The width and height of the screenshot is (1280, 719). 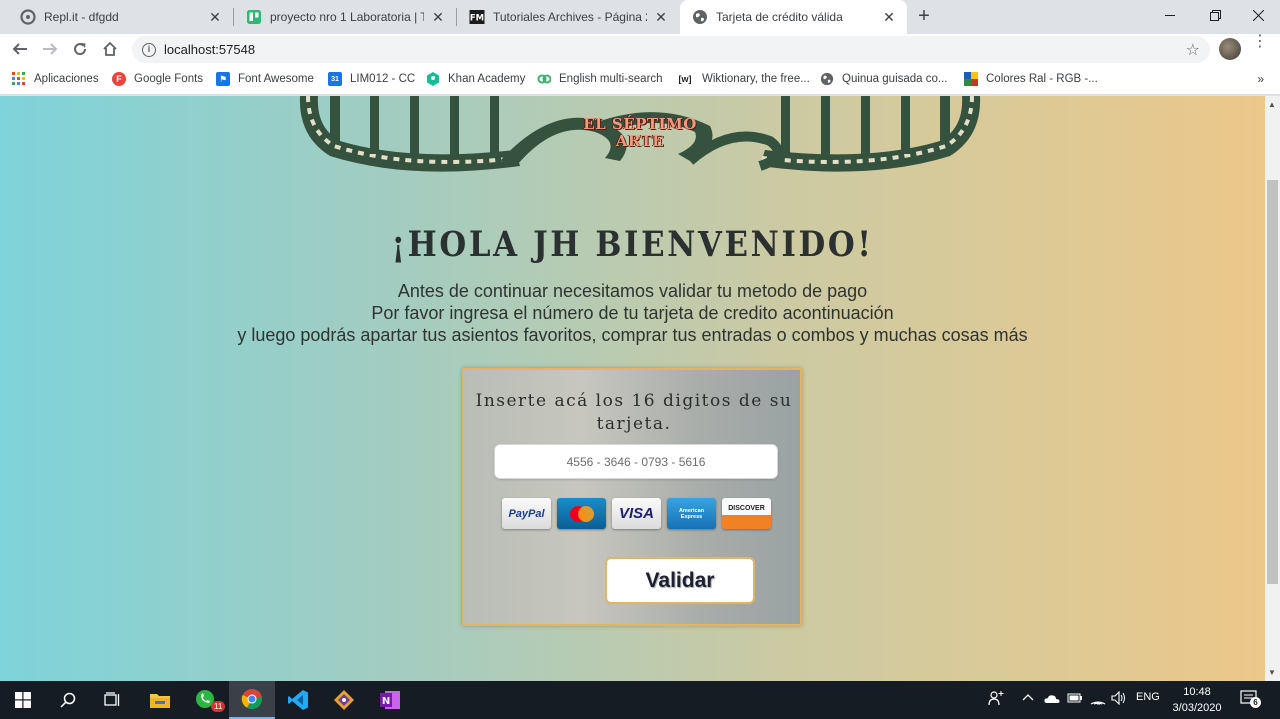 What do you see at coordinates (113, 700) in the screenshot?
I see `task-view-icon` at bounding box center [113, 700].